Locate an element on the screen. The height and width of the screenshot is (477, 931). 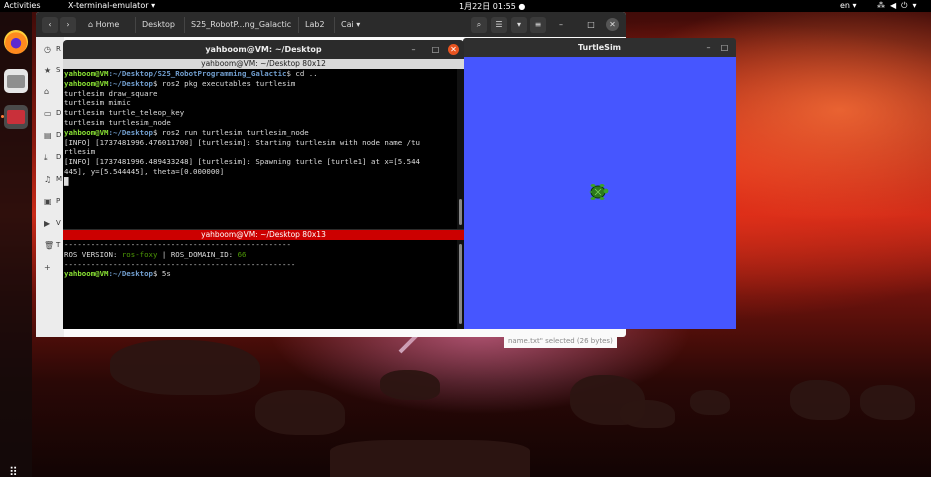
power-icon: ⏻ is located at coordinates (907, 5).